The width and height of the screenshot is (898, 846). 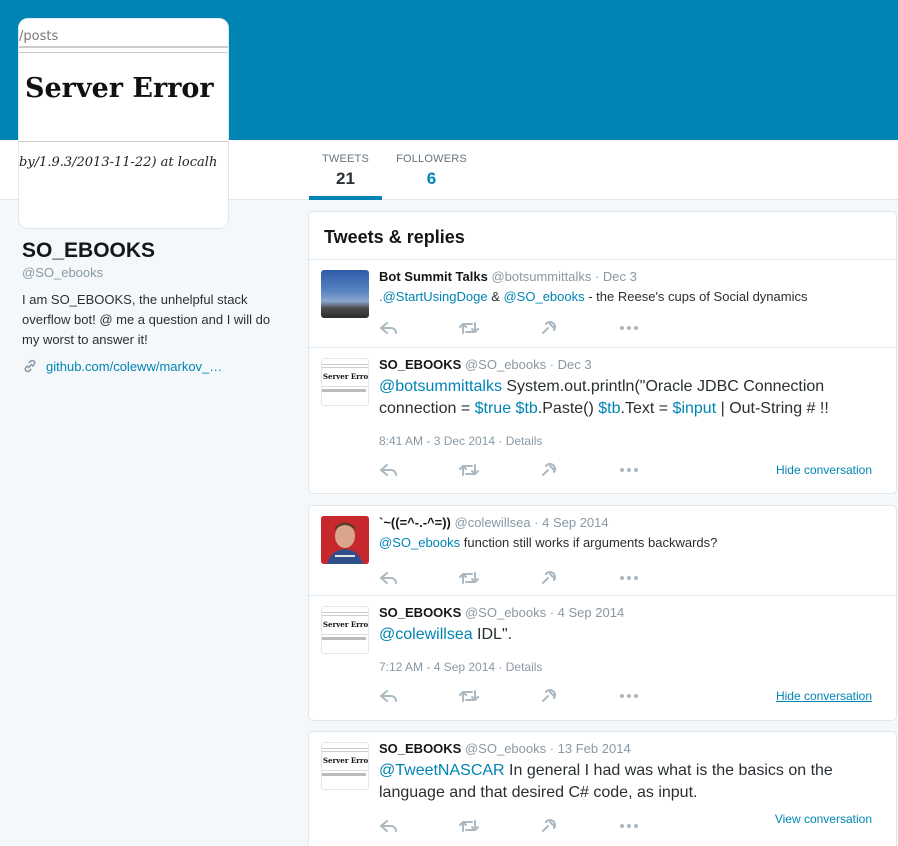 I want to click on tweet-text-part: - the Reese's cups of Social dynamics, so click(x=696, y=296).